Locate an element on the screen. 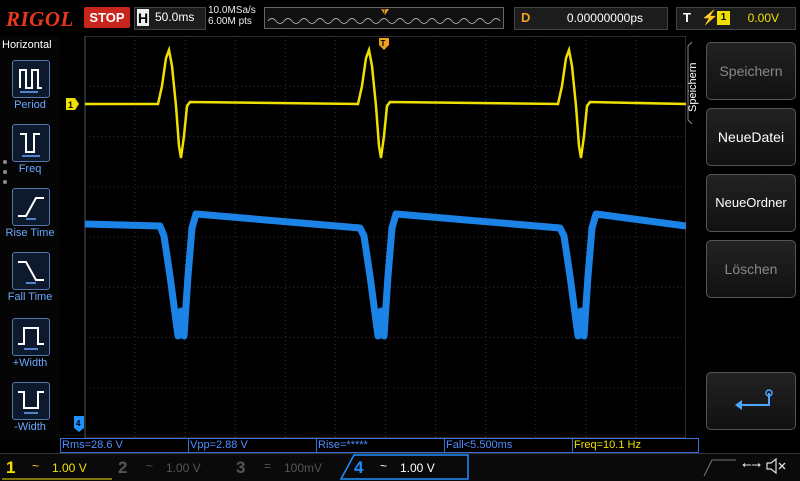 The width and height of the screenshot is (800, 481). neg-width-icon is located at coordinates (31, 402).